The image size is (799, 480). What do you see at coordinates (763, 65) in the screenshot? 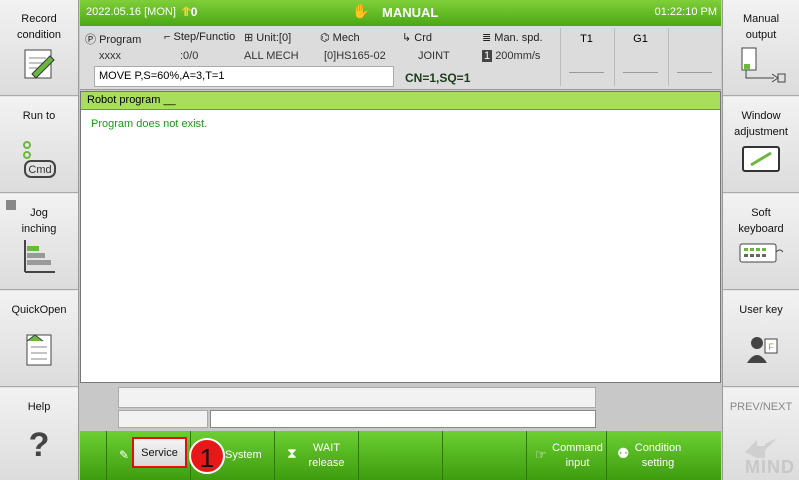
I see `manual-output-icon` at bounding box center [763, 65].